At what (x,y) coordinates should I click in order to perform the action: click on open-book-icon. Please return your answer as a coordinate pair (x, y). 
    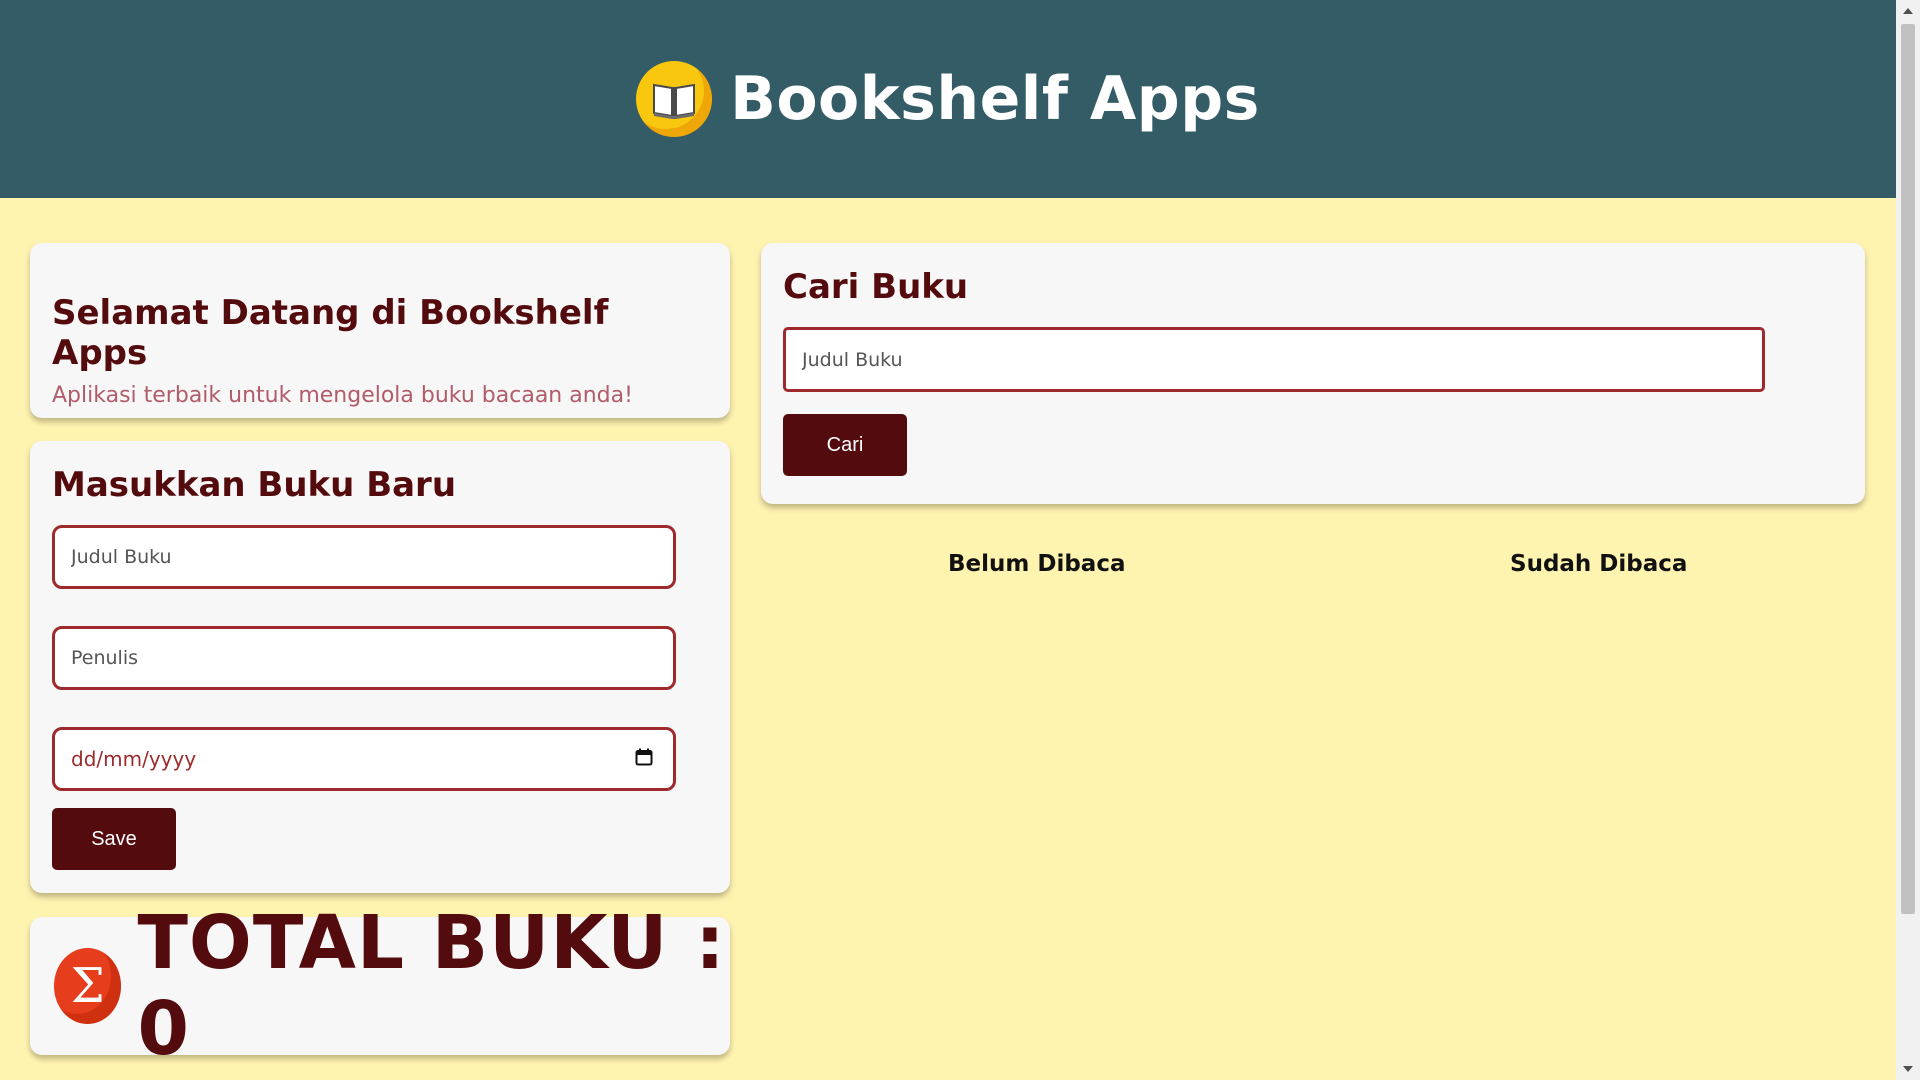
    Looking at the image, I should click on (674, 99).